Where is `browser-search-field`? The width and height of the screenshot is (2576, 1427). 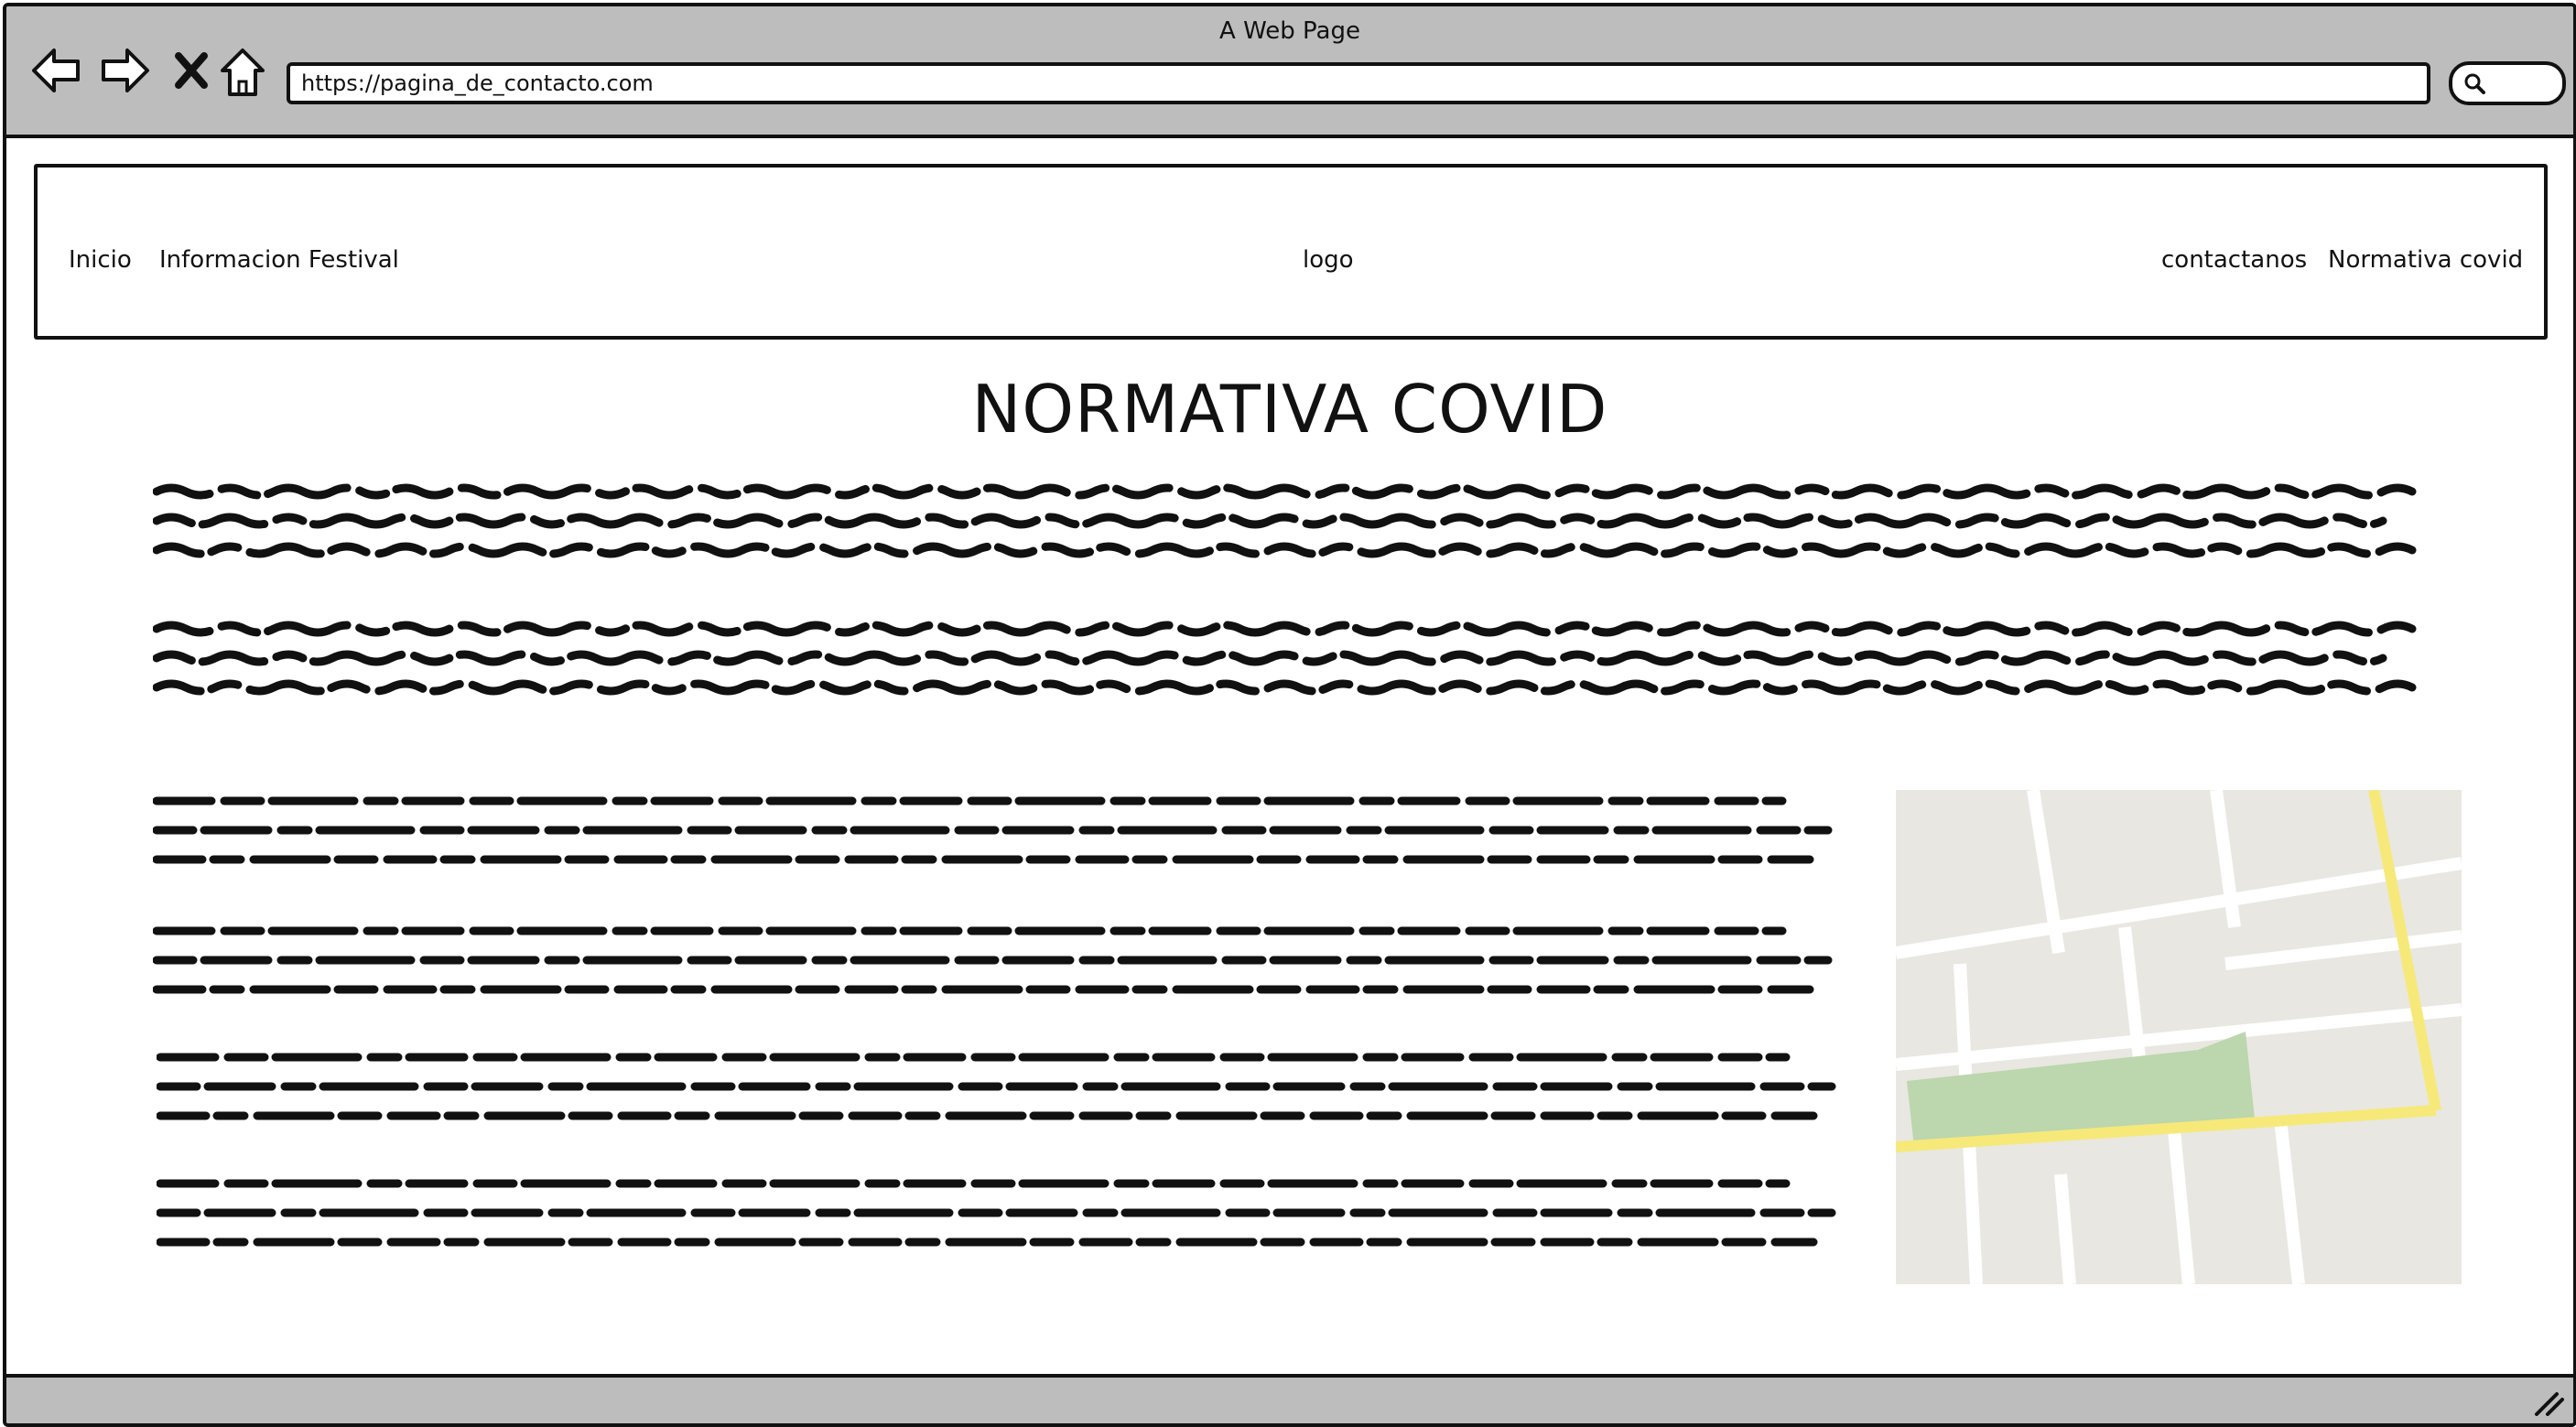
browser-search-field is located at coordinates (2507, 83).